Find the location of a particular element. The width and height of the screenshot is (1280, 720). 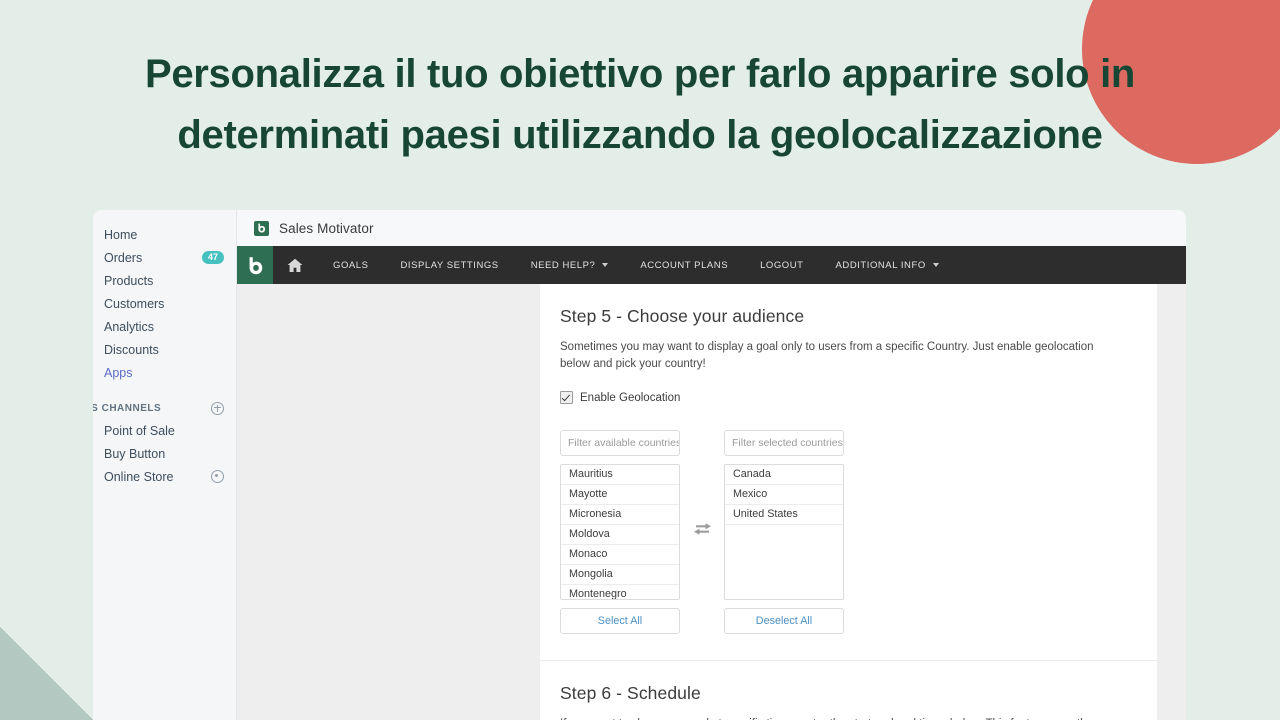

decorative-triangle is located at coordinates (46, 673).